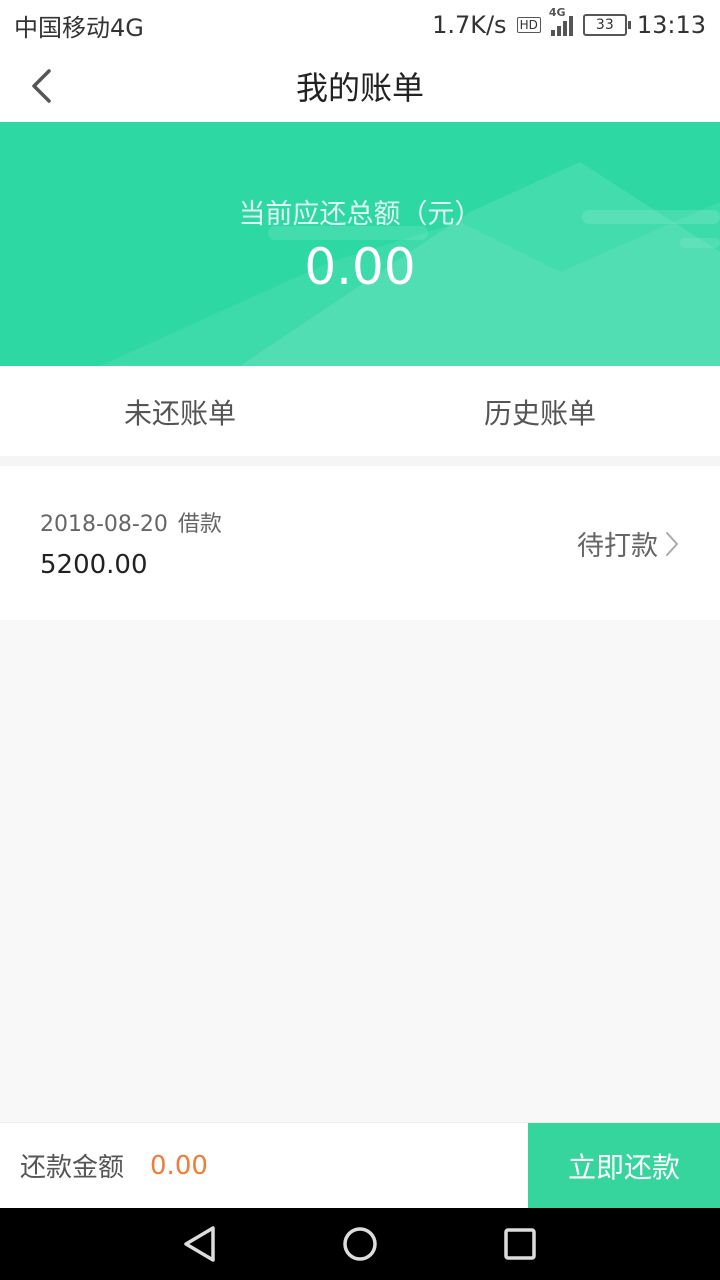 This screenshot has height=1280, width=720. I want to click on tab-history-bills: 历史账单, so click(540, 415).